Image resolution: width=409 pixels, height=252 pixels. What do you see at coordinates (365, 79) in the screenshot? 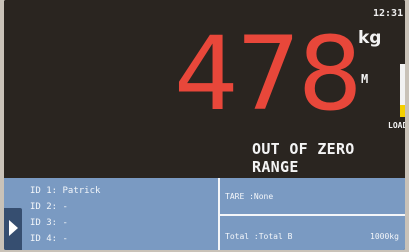
I see `weighing-mode: M` at bounding box center [365, 79].